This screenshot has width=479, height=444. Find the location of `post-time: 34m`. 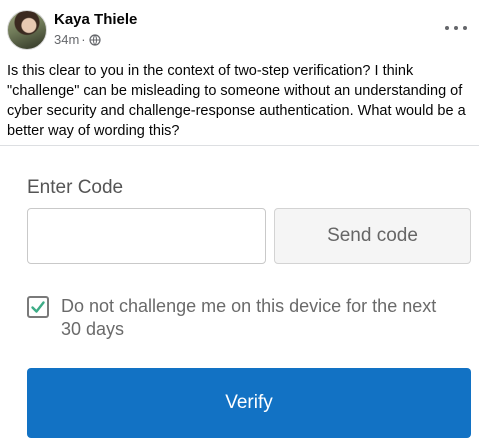

post-time: 34m is located at coordinates (66, 39).